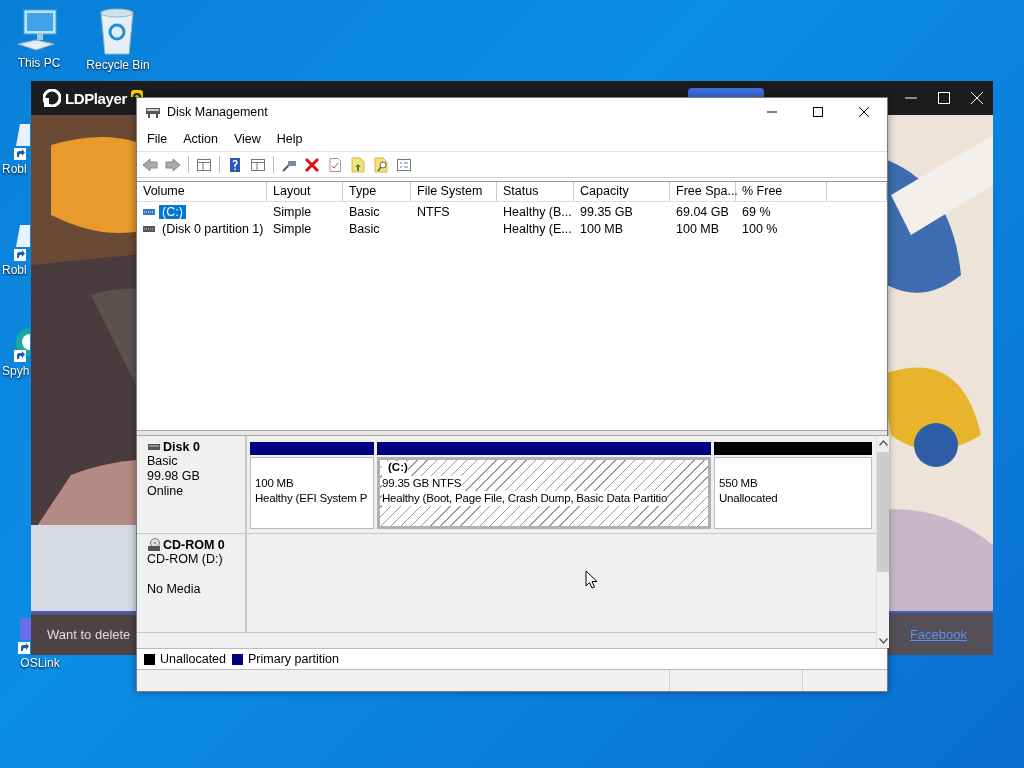 Image resolution: width=1024 pixels, height=768 pixels. What do you see at coordinates (525, 498) in the screenshot?
I see `partition-status: Healthy (Boot, Page File, Crash Dump, Basic Data Partitio` at bounding box center [525, 498].